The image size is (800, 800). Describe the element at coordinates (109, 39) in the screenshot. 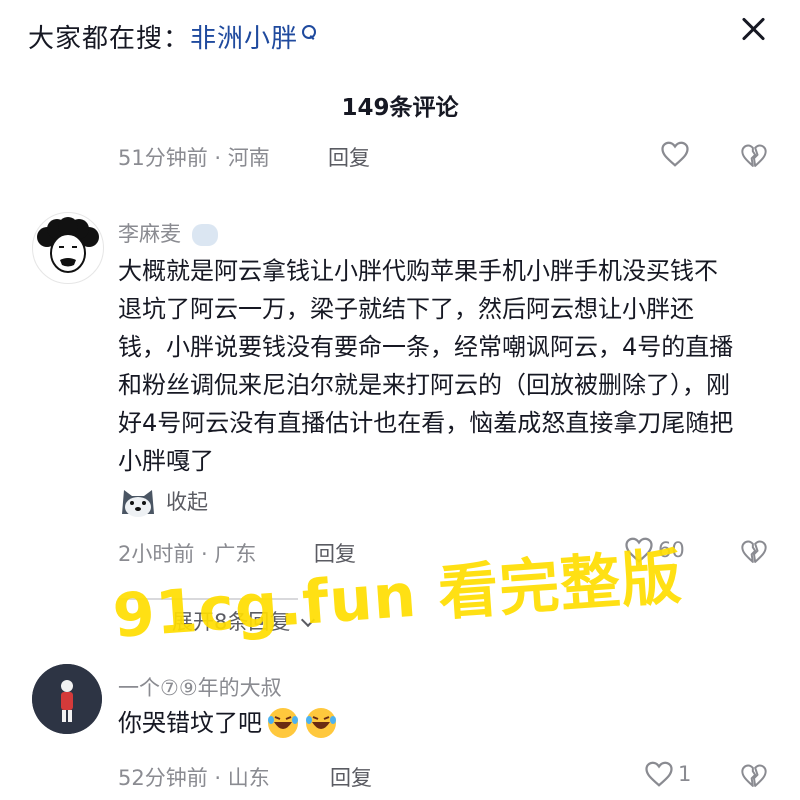

I see `search-prefix: 大家都在搜：` at that location.